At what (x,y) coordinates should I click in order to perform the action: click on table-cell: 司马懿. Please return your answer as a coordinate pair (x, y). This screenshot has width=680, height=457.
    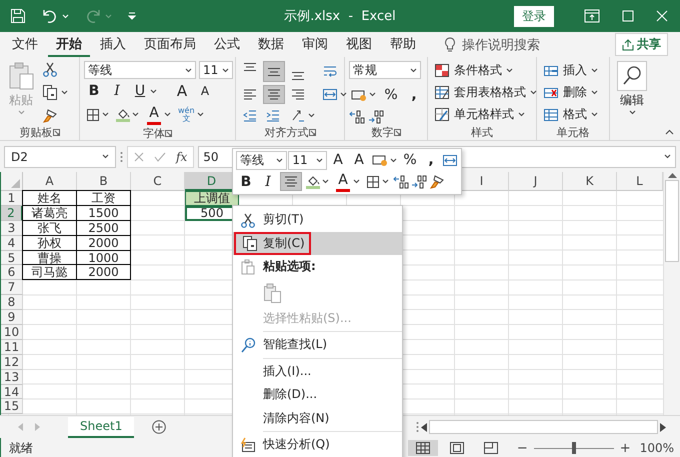
    Looking at the image, I should click on (49, 272).